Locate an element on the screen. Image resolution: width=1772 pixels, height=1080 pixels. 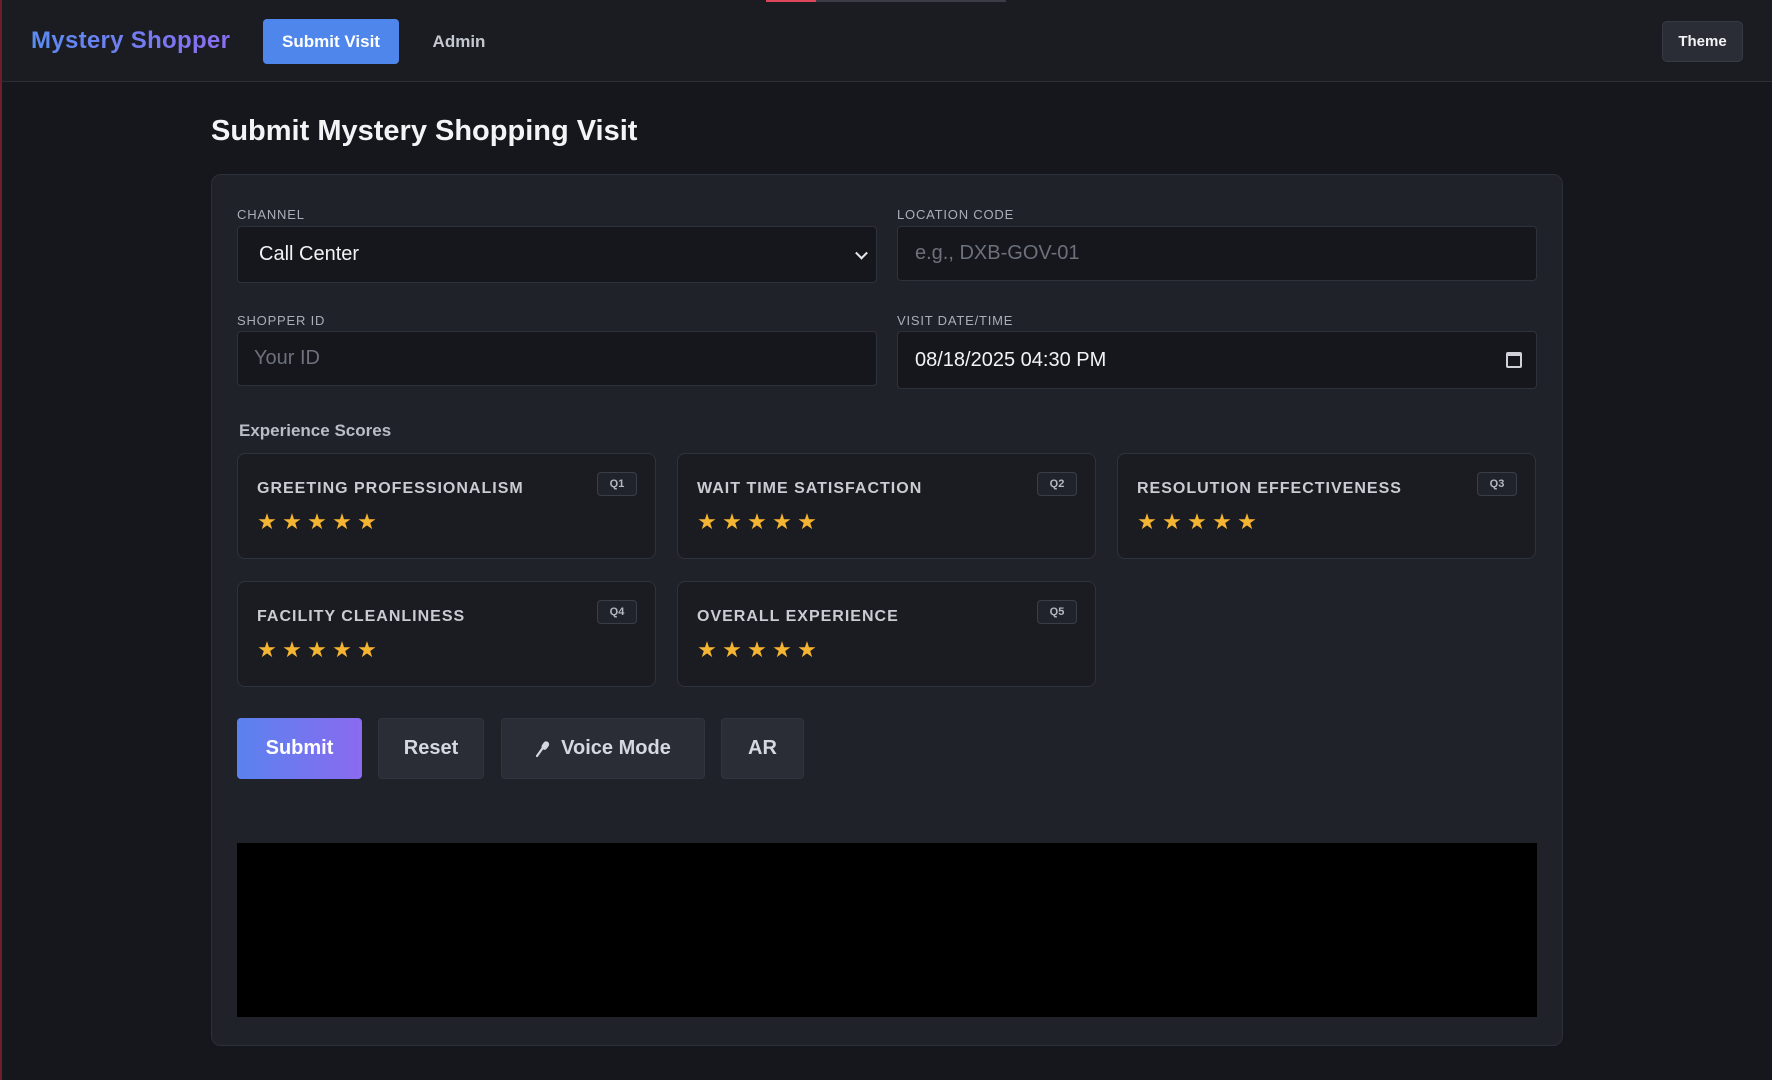
shopper-id-placeholder: Your ID is located at coordinates (287, 358).